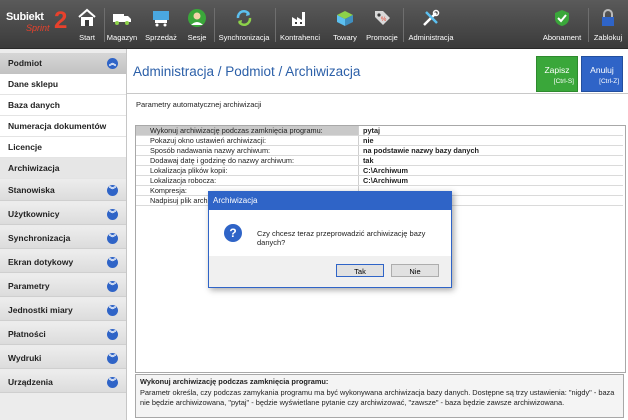 This screenshot has width=628, height=420. Describe the element at coordinates (608, 17) in the screenshot. I see `lock-icon` at that location.